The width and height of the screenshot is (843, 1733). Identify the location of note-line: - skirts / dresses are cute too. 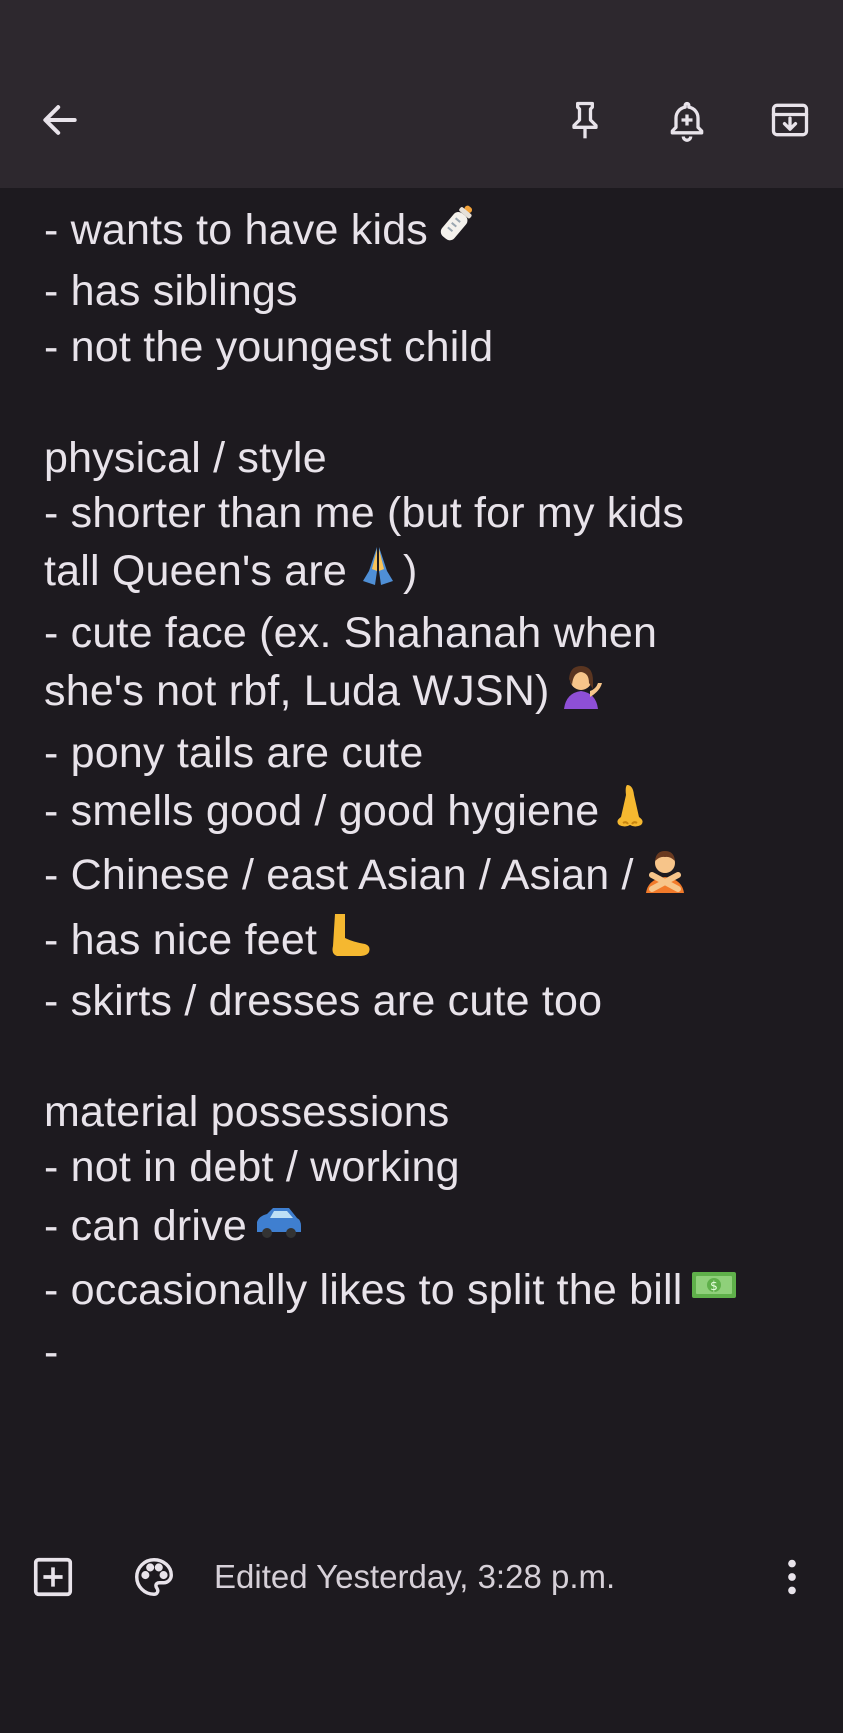
(323, 1001).